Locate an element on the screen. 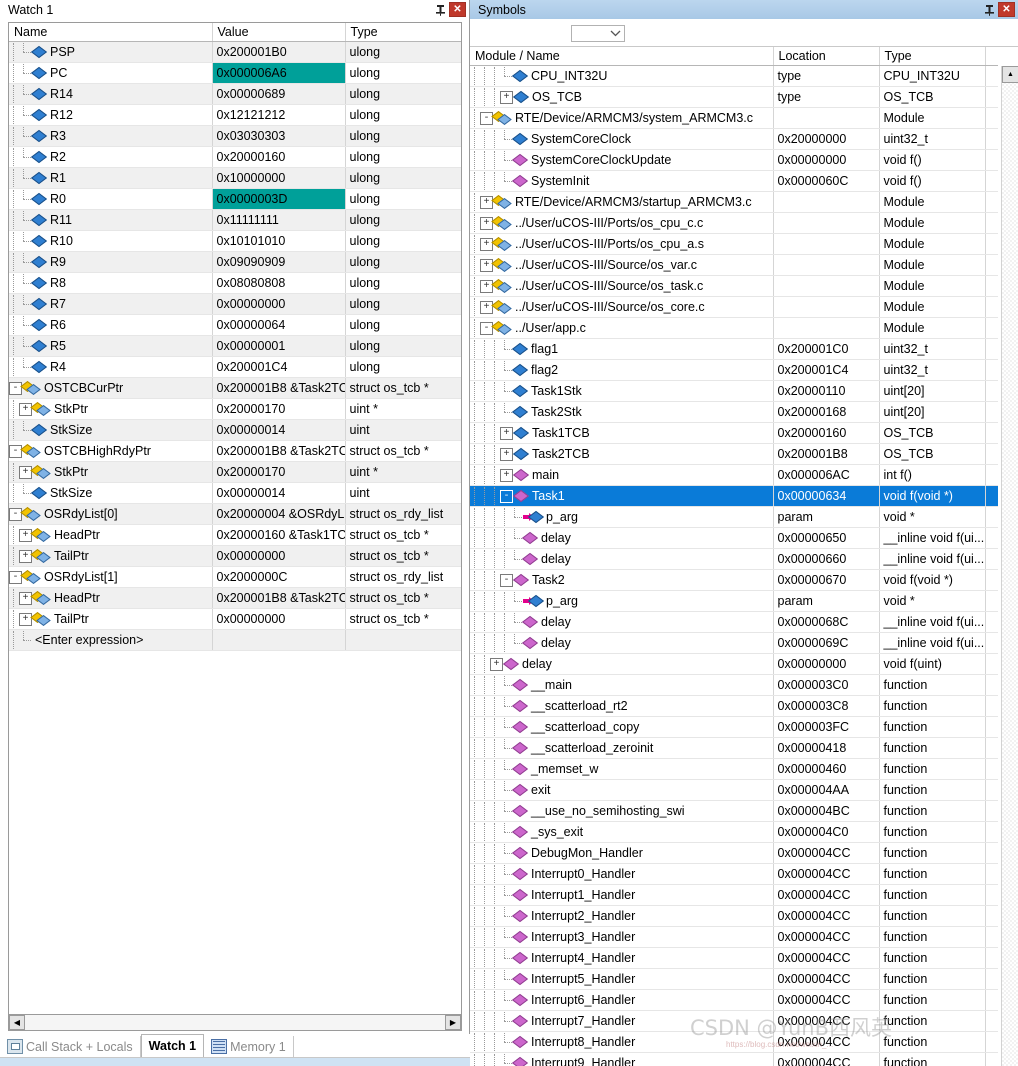 The width and height of the screenshot is (1018, 1066). symbols-cell-name: SystemInit is located at coordinates (622, 181).